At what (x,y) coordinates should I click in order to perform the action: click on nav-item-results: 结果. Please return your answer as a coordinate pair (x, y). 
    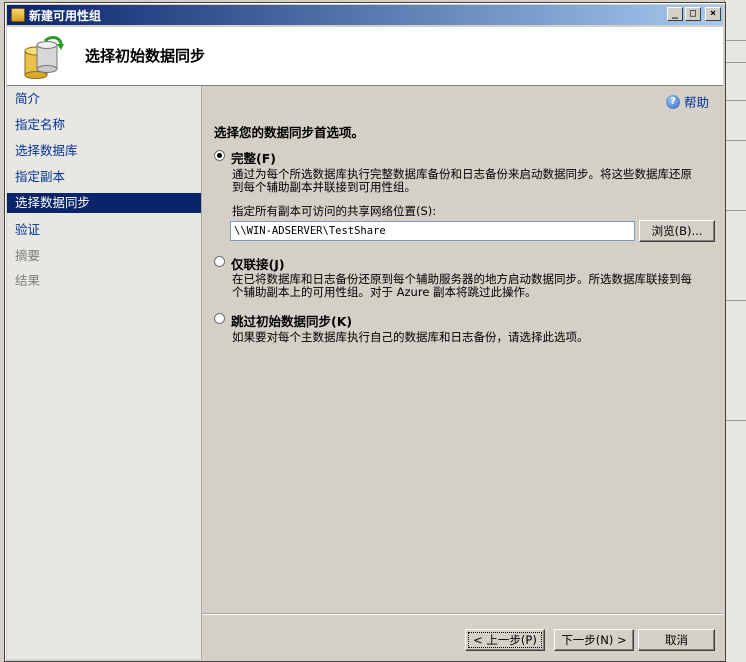
    Looking at the image, I should click on (28, 280).